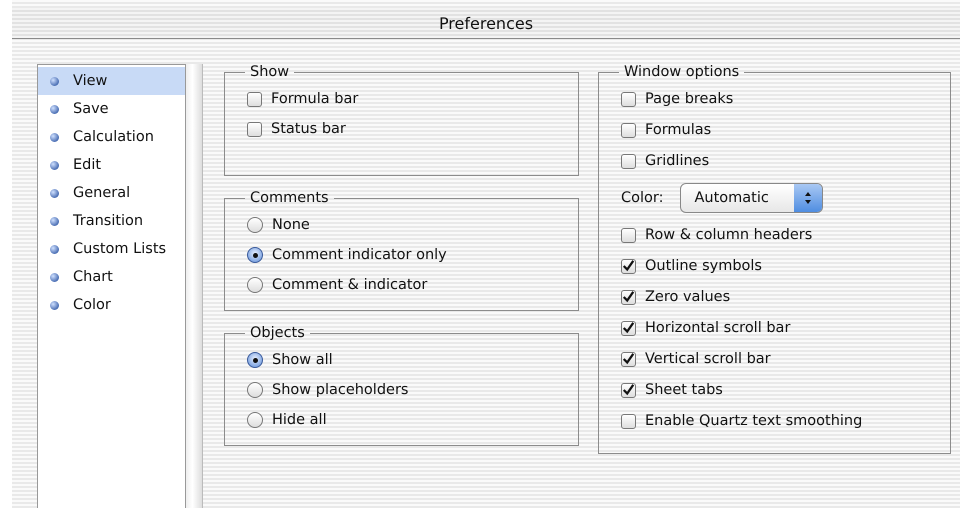 This screenshot has height=508, width=960. What do you see at coordinates (808, 198) in the screenshot?
I see `stepper-arrows-icon` at bounding box center [808, 198].